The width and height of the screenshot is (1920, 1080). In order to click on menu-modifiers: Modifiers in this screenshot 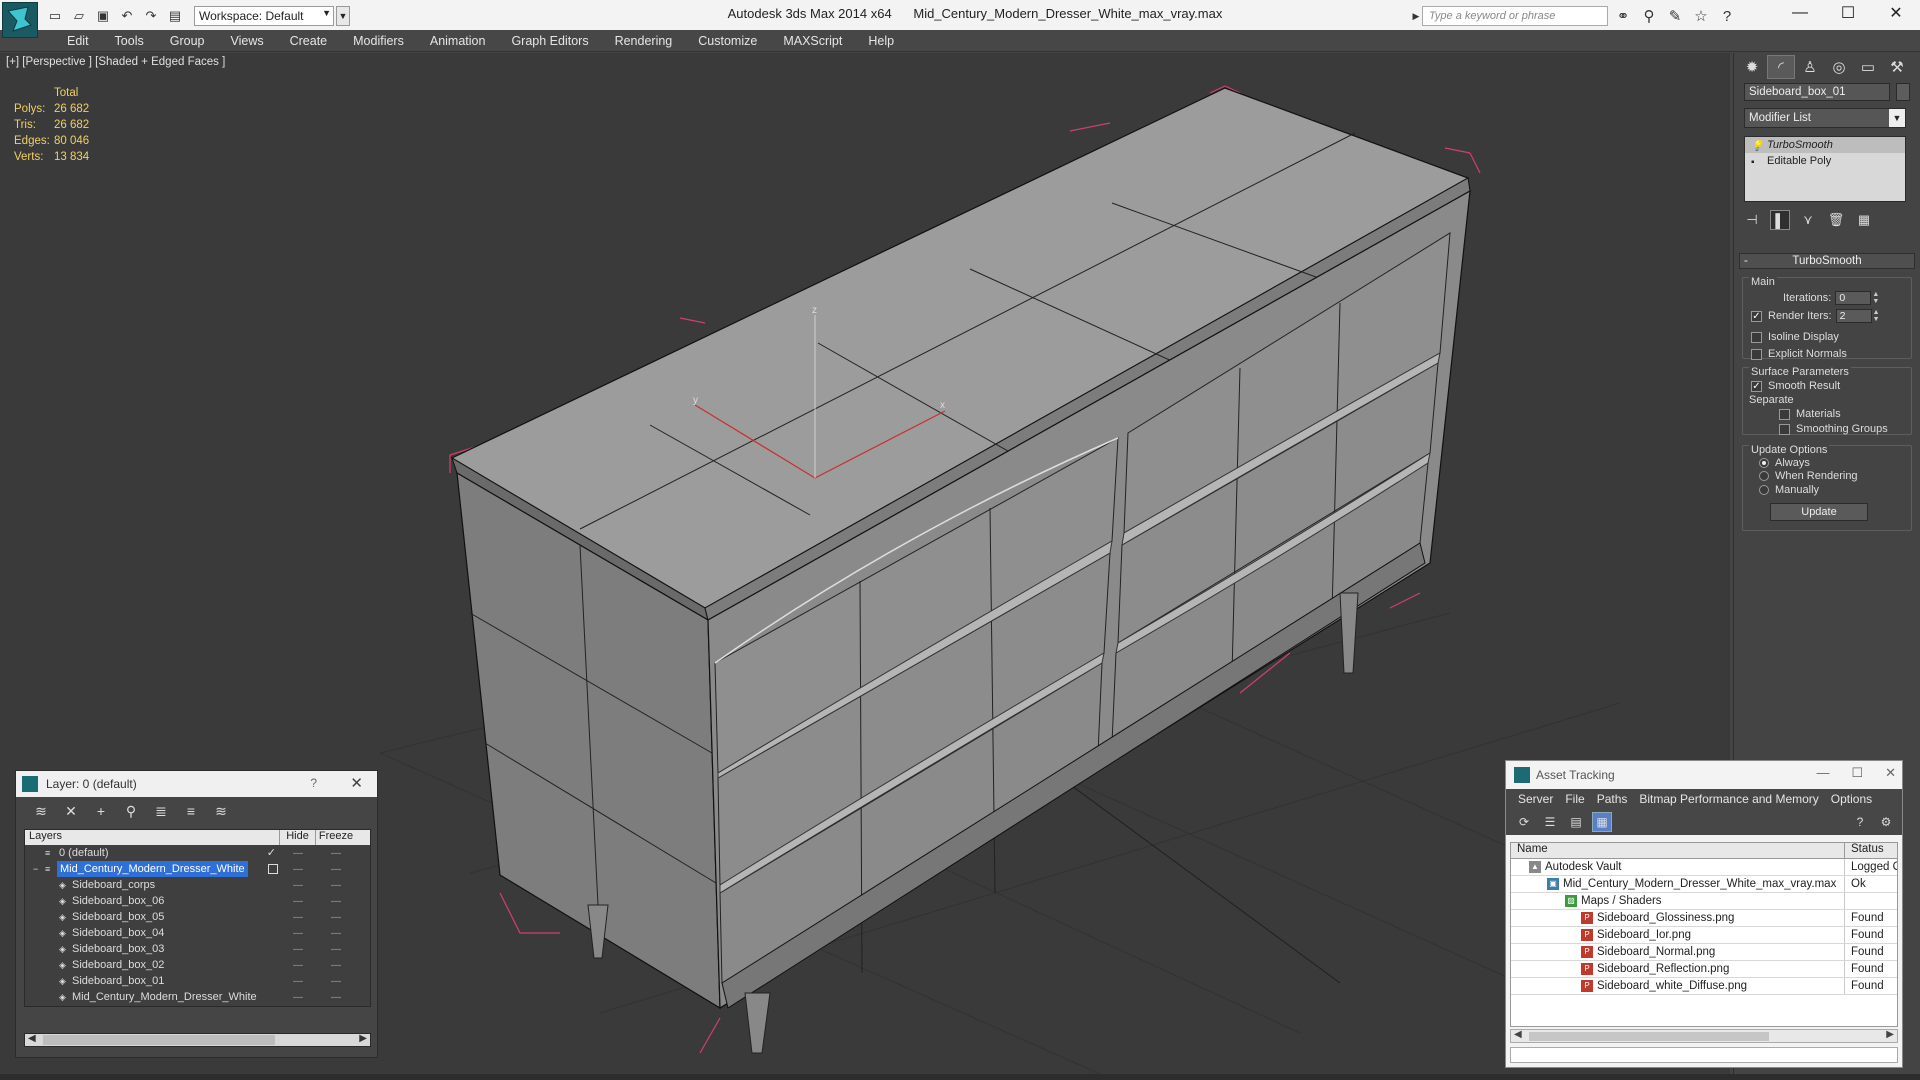, I will do `click(378, 41)`.